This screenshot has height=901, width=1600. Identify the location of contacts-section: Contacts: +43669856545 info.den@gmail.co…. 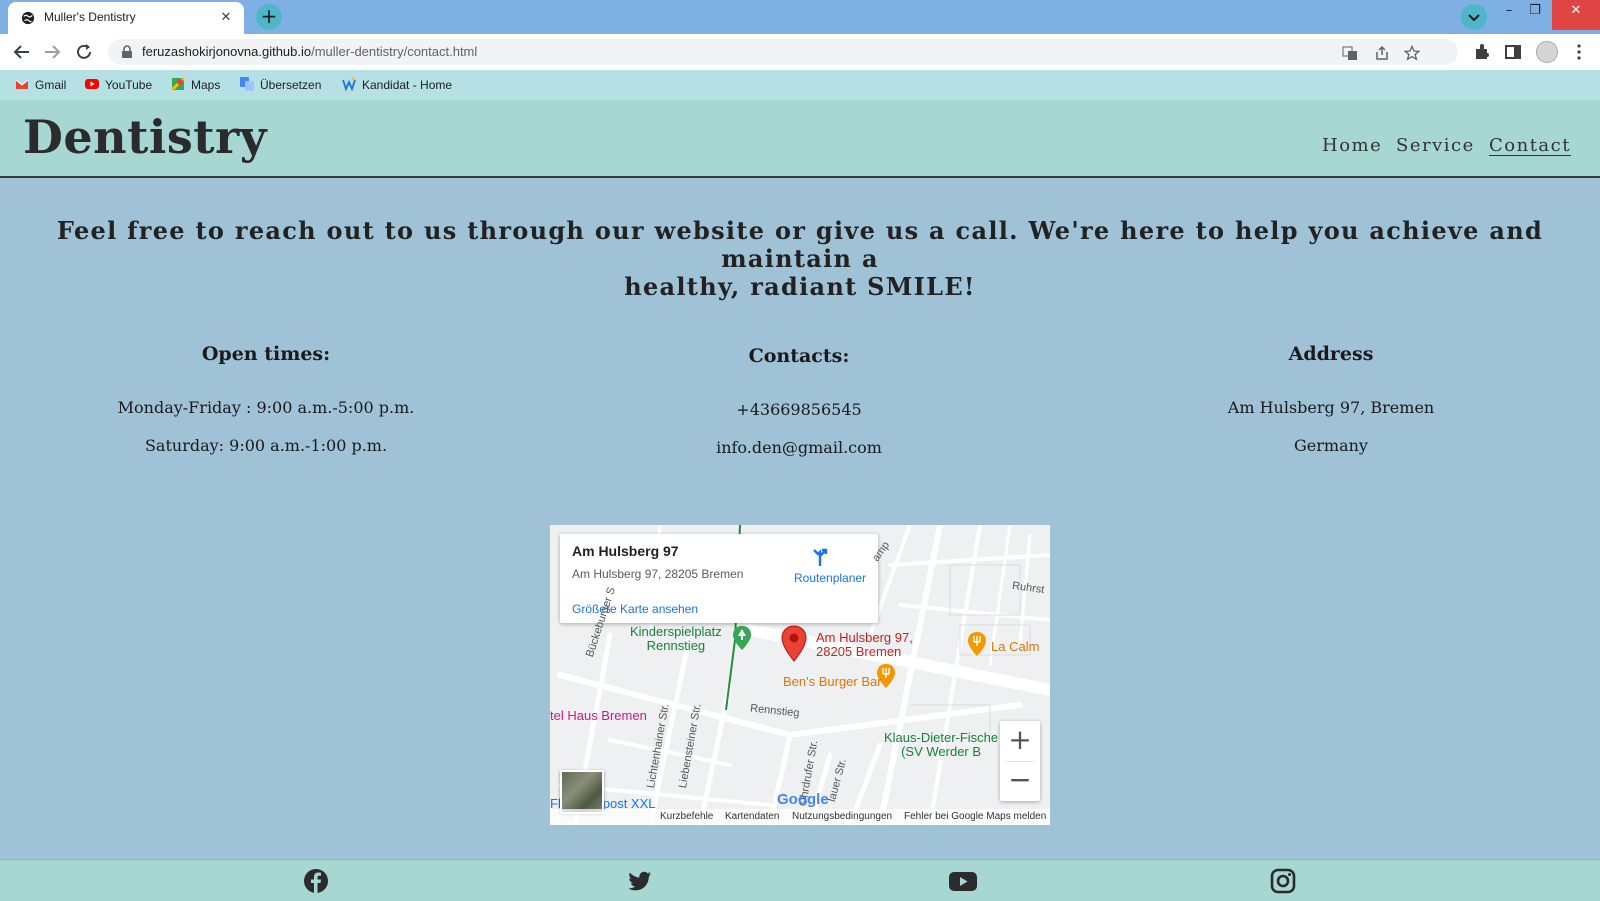
(799, 401).